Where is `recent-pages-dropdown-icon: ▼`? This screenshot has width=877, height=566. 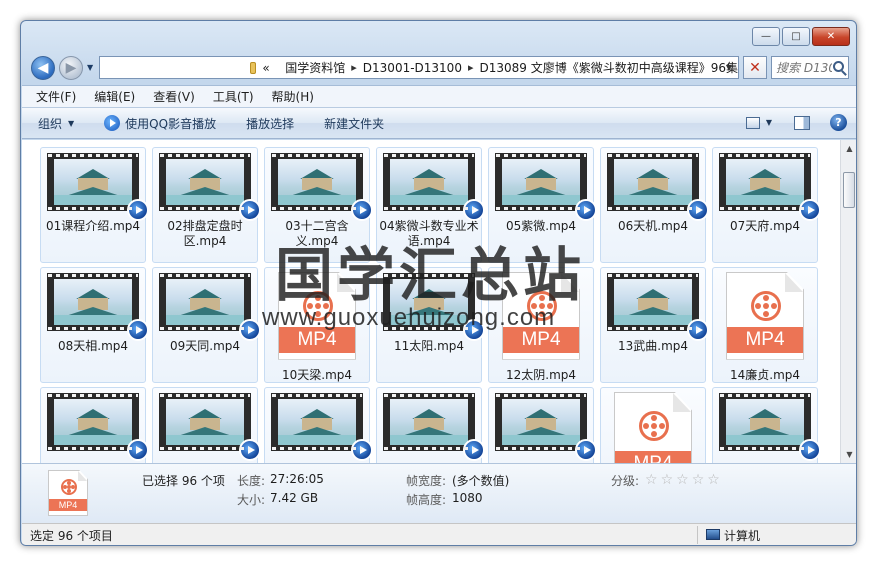 recent-pages-dropdown-icon: ▼ is located at coordinates (90, 67).